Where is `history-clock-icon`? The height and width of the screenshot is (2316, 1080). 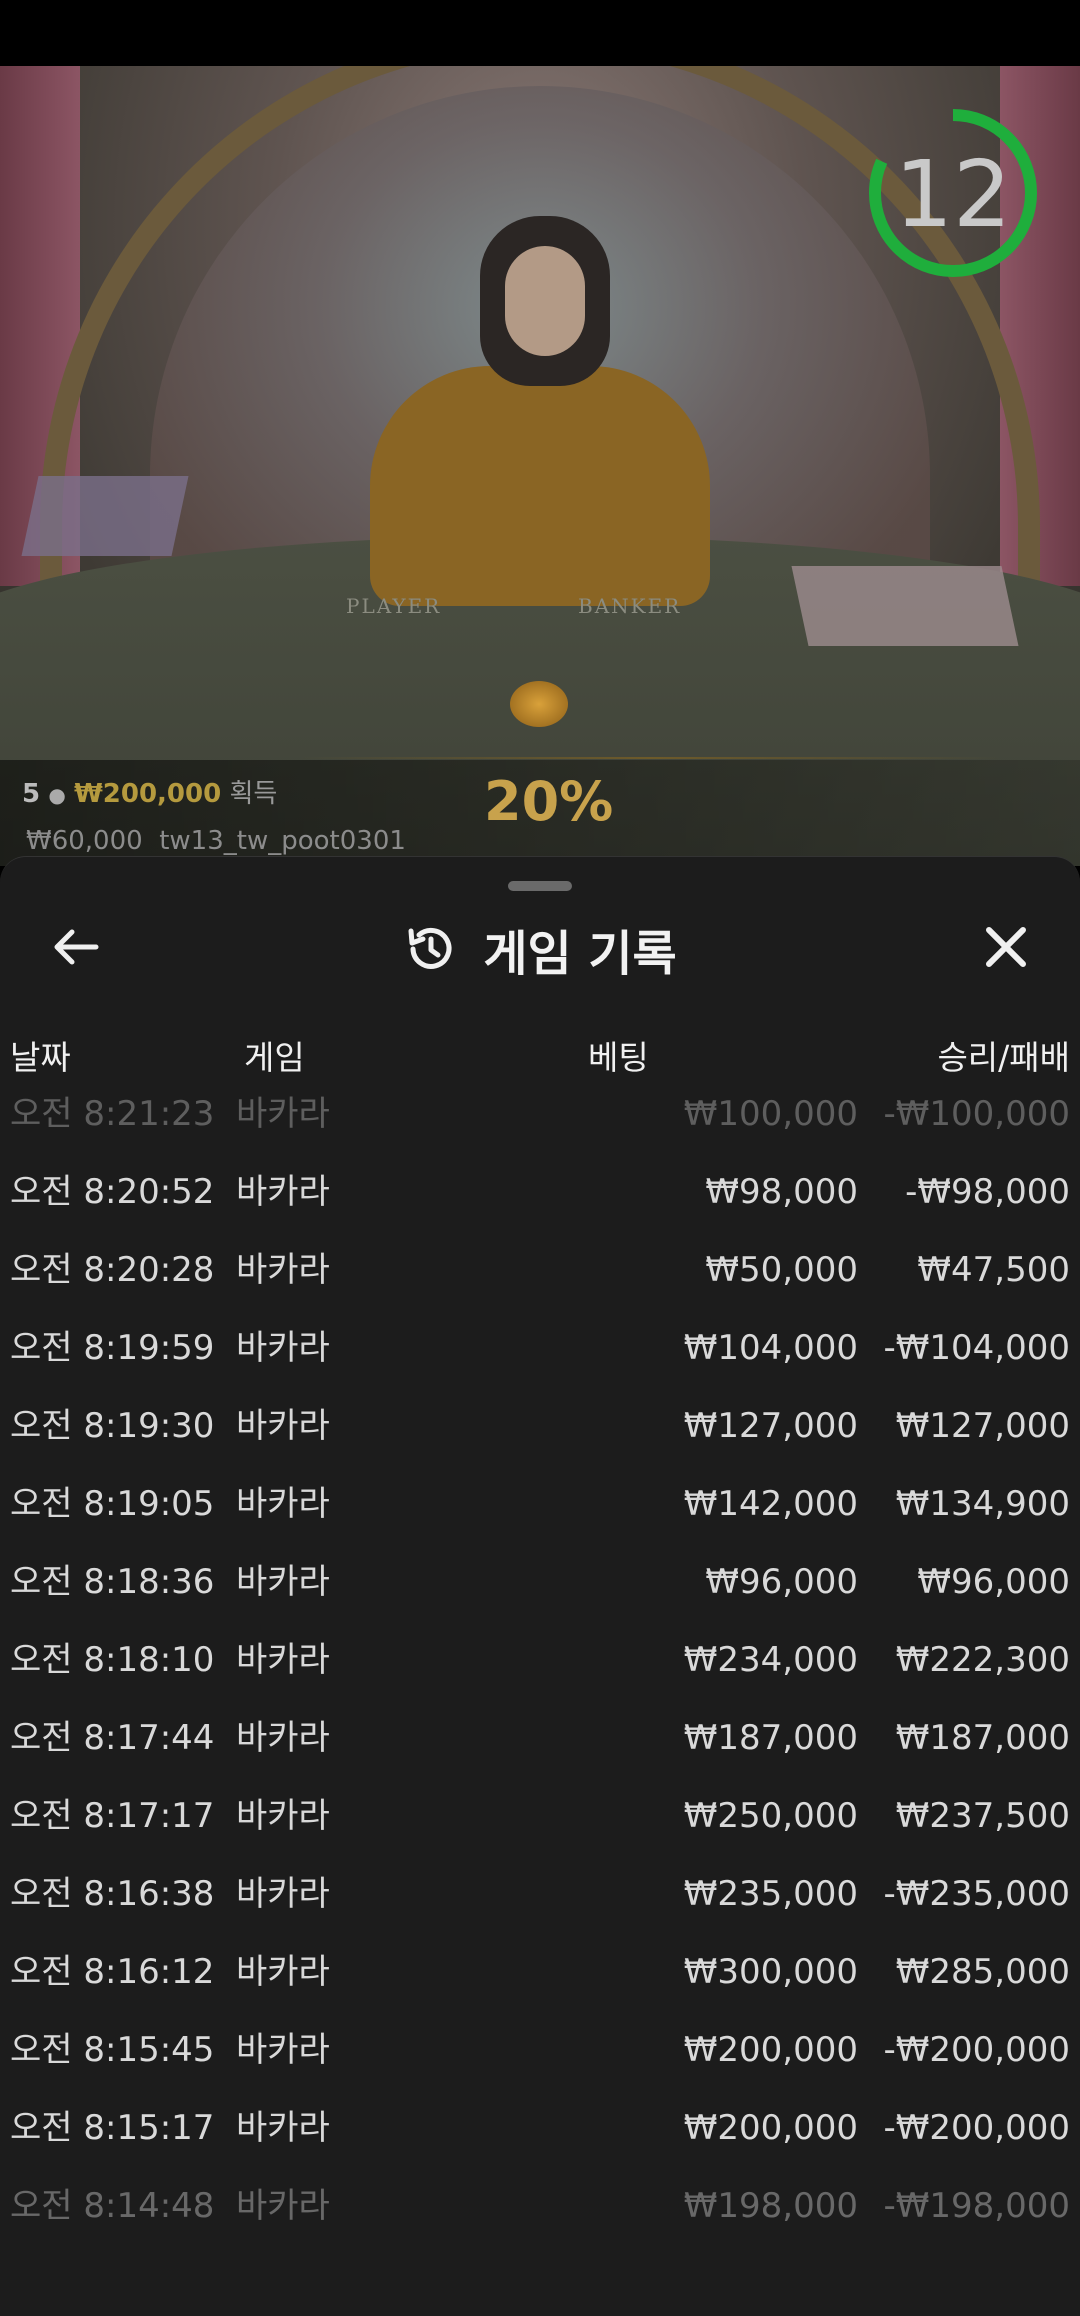 history-clock-icon is located at coordinates (430, 948).